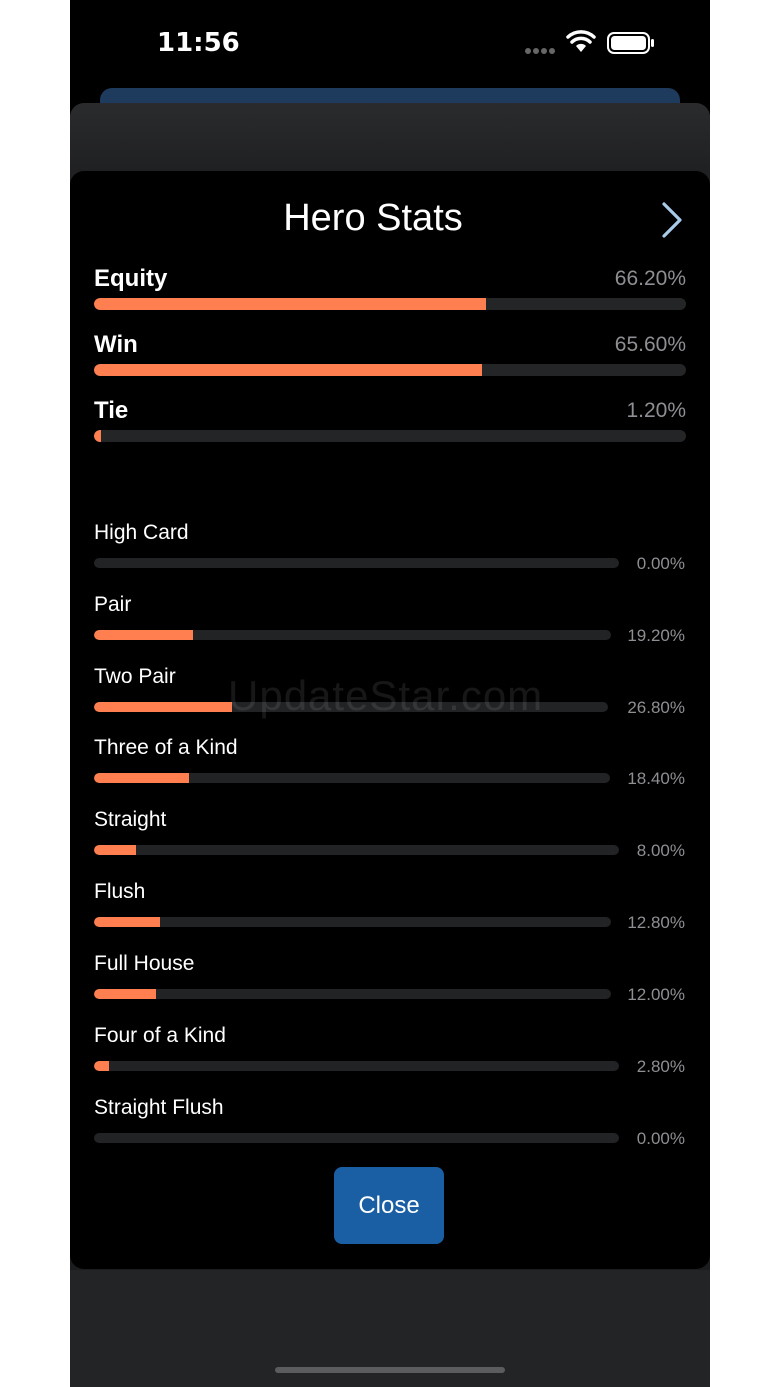  What do you see at coordinates (198, 43) in the screenshot?
I see `status-time: 11:56` at bounding box center [198, 43].